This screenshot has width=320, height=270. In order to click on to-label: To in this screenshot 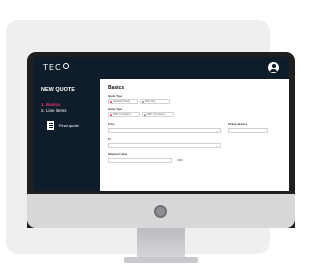, I will do `click(109, 139)`.